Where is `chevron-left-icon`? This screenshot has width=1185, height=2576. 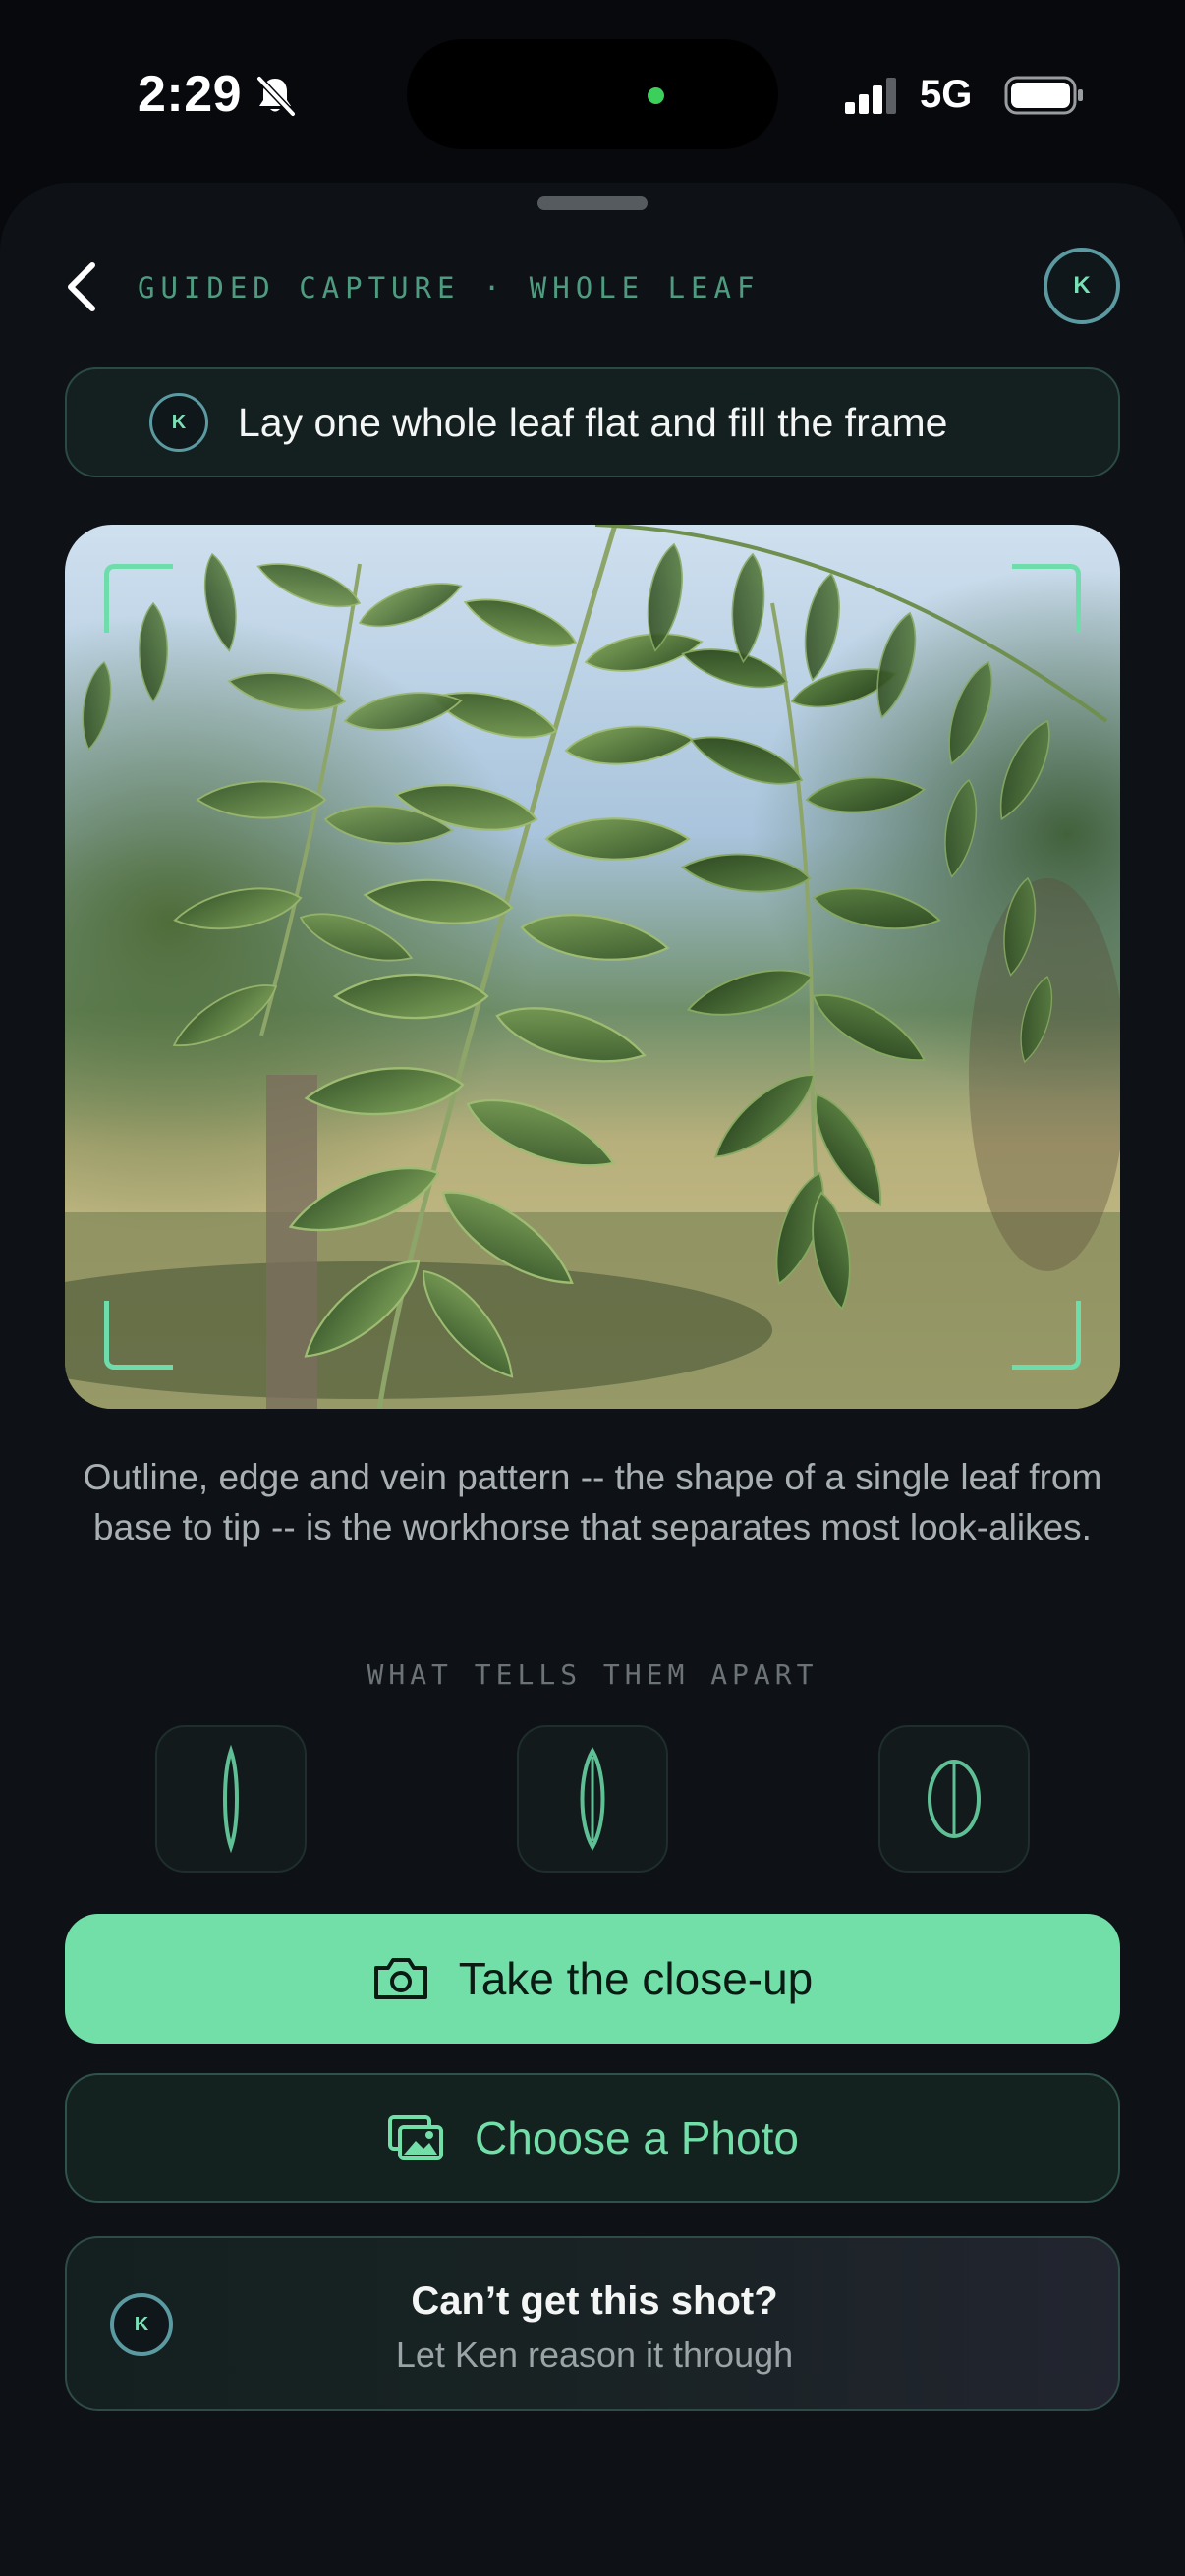
chevron-left-icon is located at coordinates (82, 286).